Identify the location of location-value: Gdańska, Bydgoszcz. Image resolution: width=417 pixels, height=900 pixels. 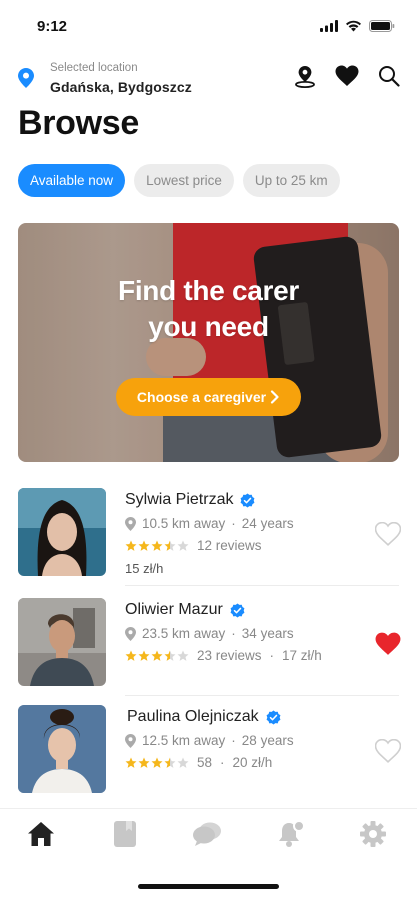
(121, 87).